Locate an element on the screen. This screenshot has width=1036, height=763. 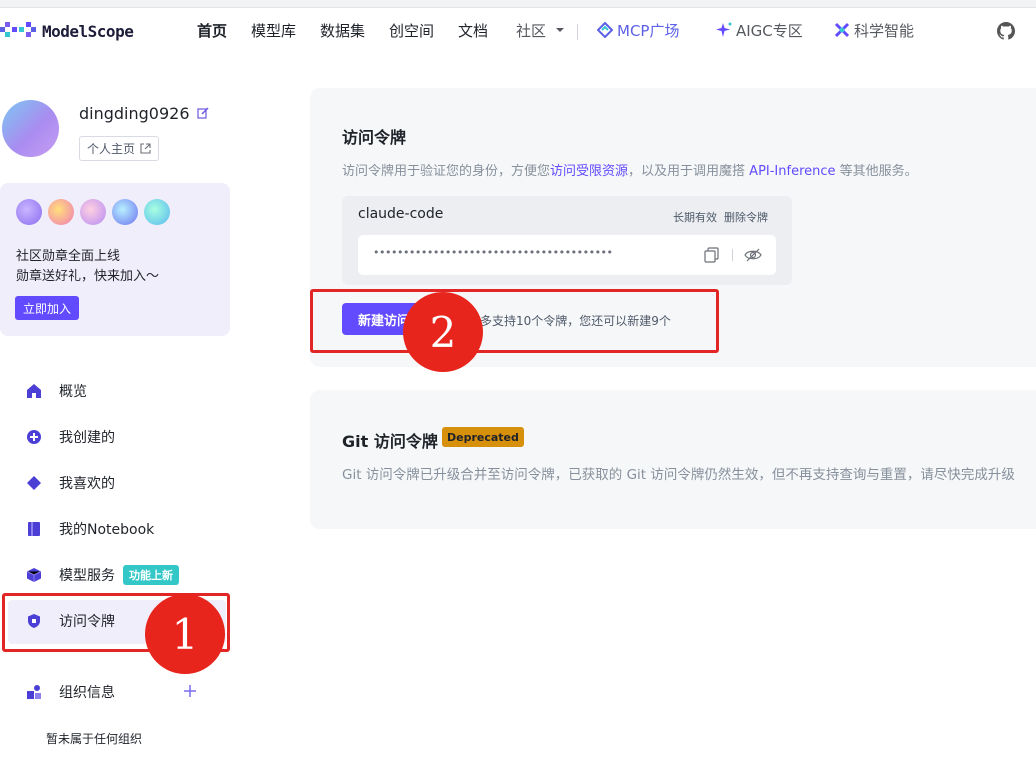
plus-circle-icon is located at coordinates (34, 437).